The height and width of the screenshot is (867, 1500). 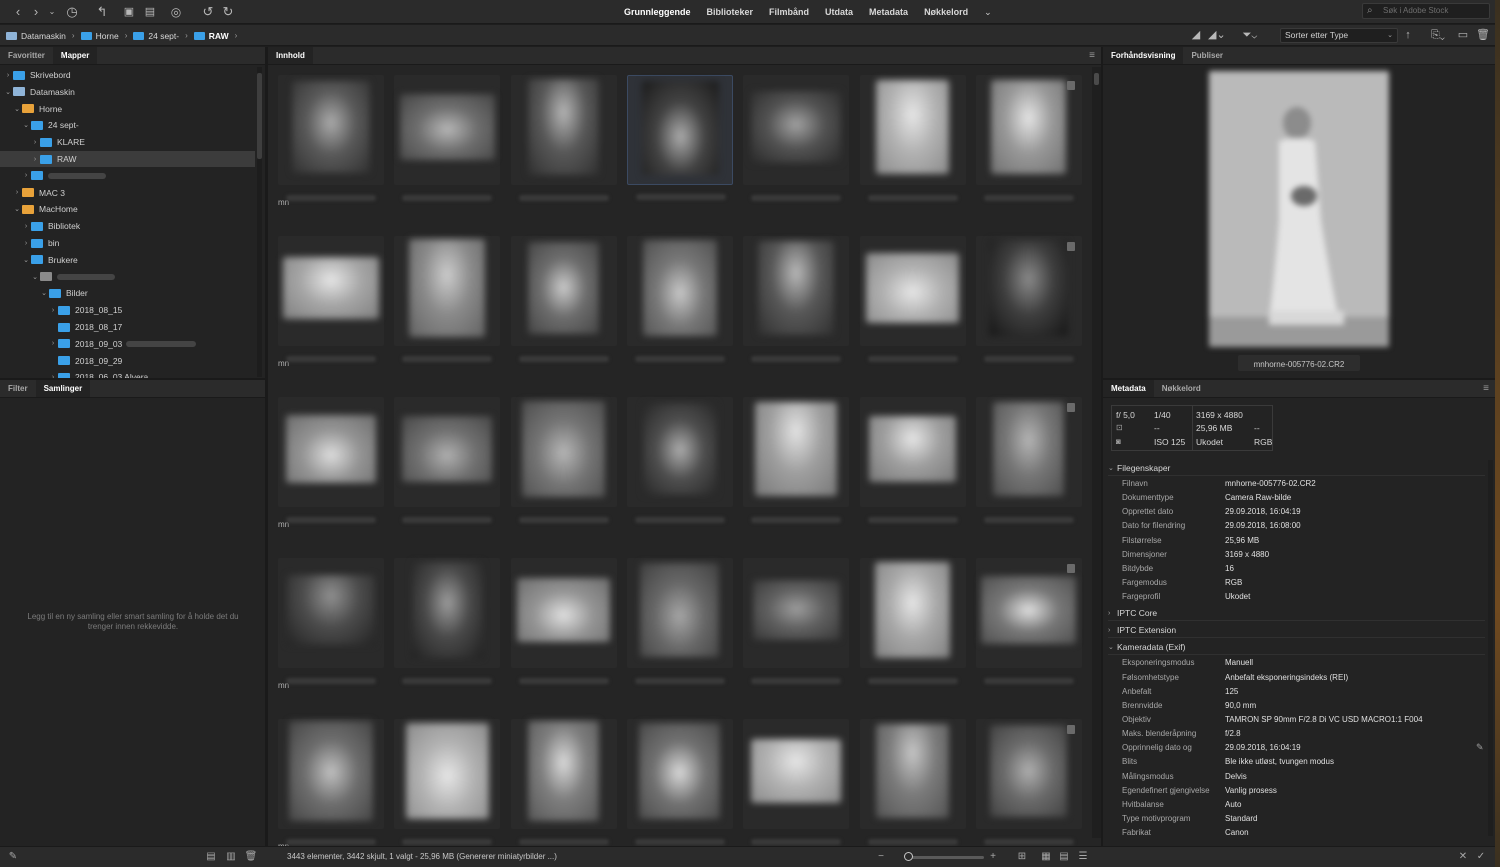 What do you see at coordinates (1132, 613) in the screenshot?
I see `metadata-section-header: › IPTC Core` at bounding box center [1132, 613].